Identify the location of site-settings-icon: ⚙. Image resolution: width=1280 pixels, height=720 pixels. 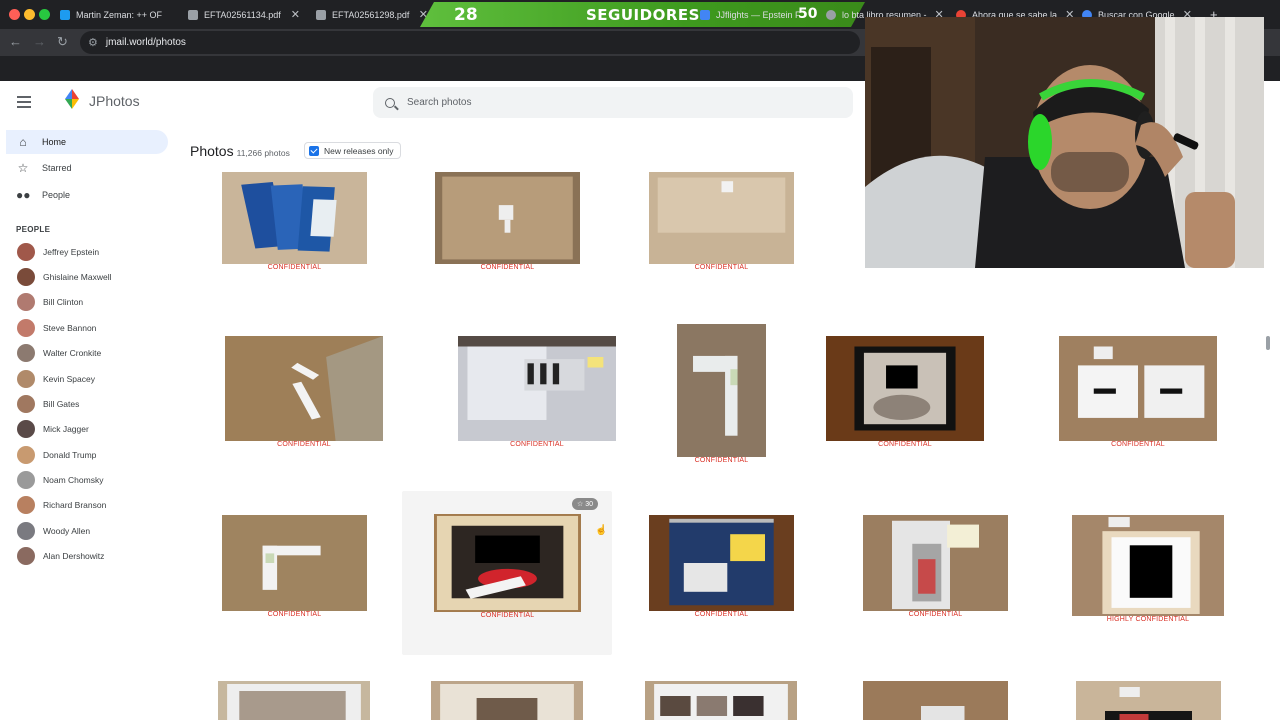
(93, 42).